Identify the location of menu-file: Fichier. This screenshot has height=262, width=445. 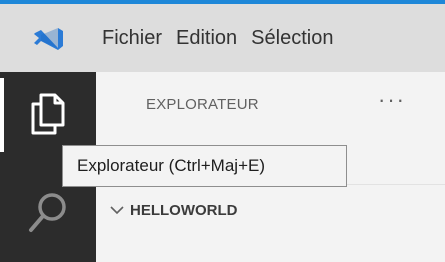
(133, 38).